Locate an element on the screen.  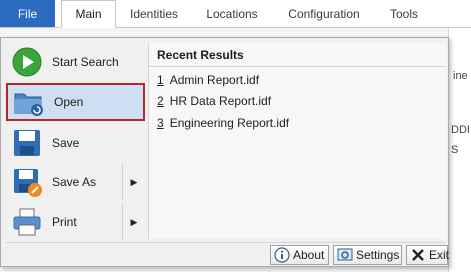
exit-icon is located at coordinates (418, 255).